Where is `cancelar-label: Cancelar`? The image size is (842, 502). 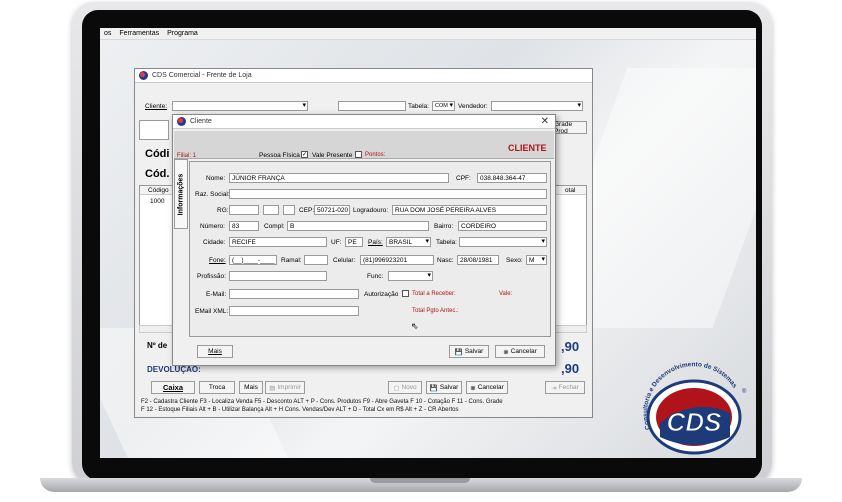 cancelar-label: Cancelar is located at coordinates (490, 387).